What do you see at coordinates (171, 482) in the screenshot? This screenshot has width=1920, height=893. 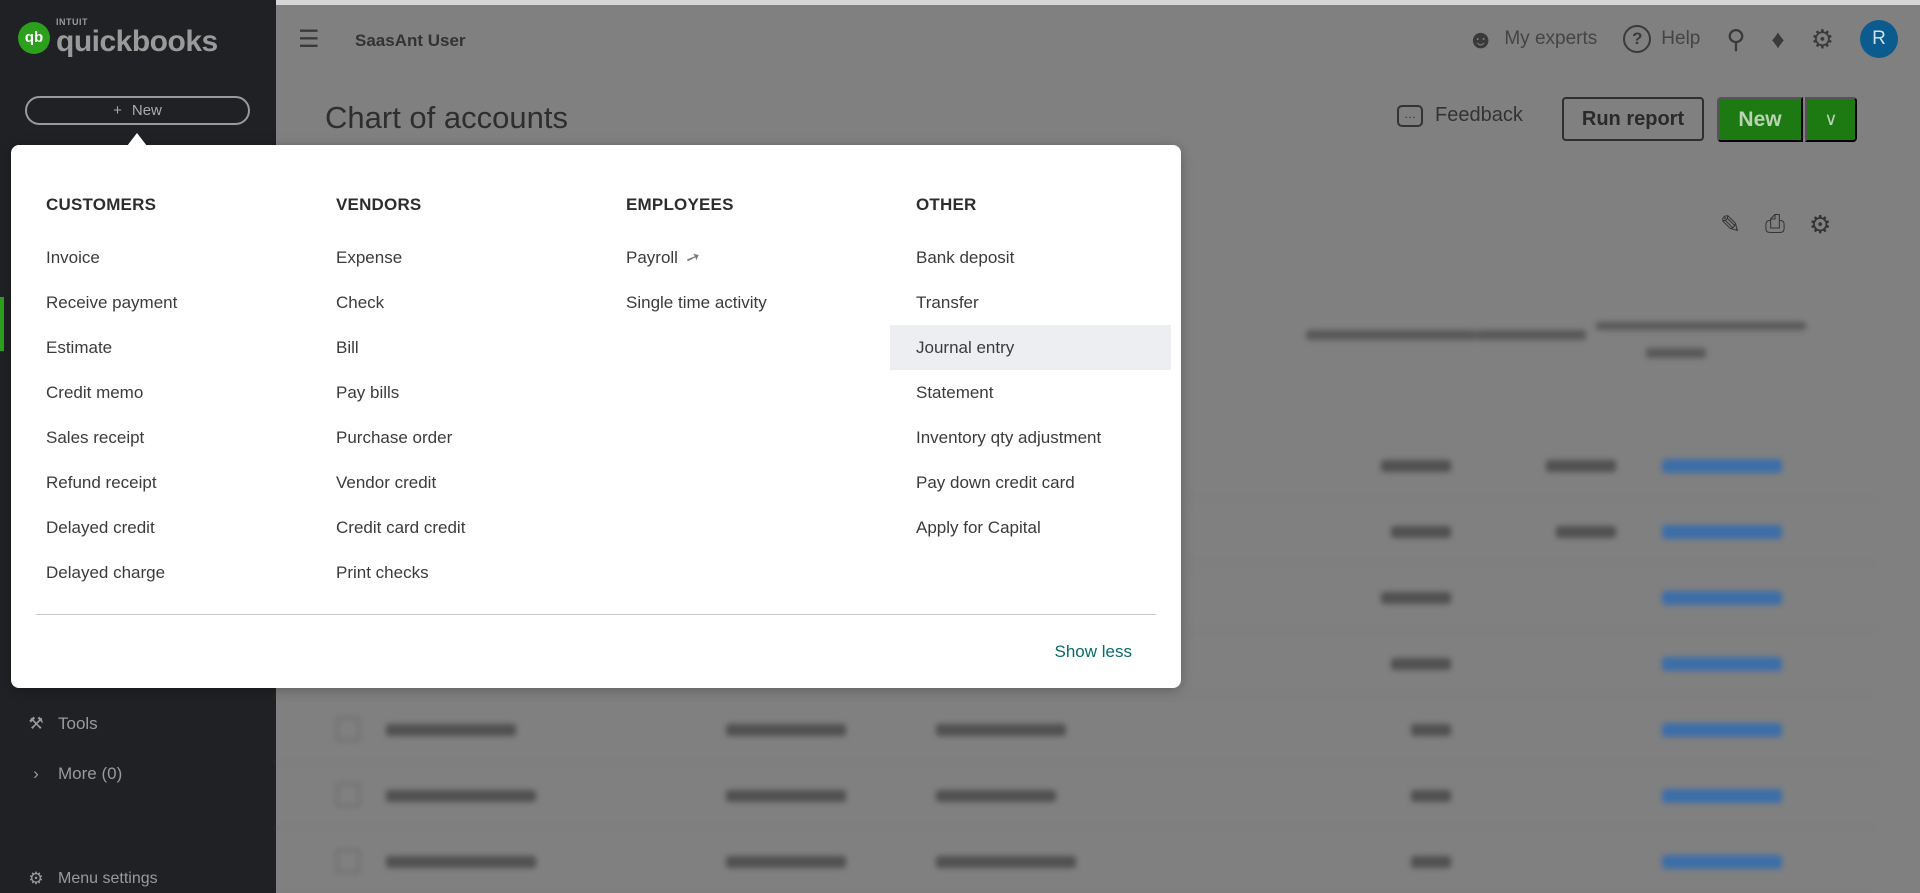 I see `menu-item-refund-receipt: Refund receipt` at bounding box center [171, 482].